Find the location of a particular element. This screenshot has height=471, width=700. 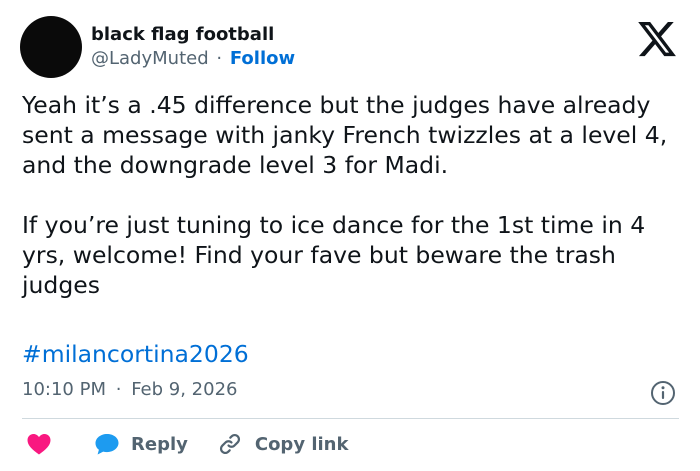

link-icon is located at coordinates (229, 444).